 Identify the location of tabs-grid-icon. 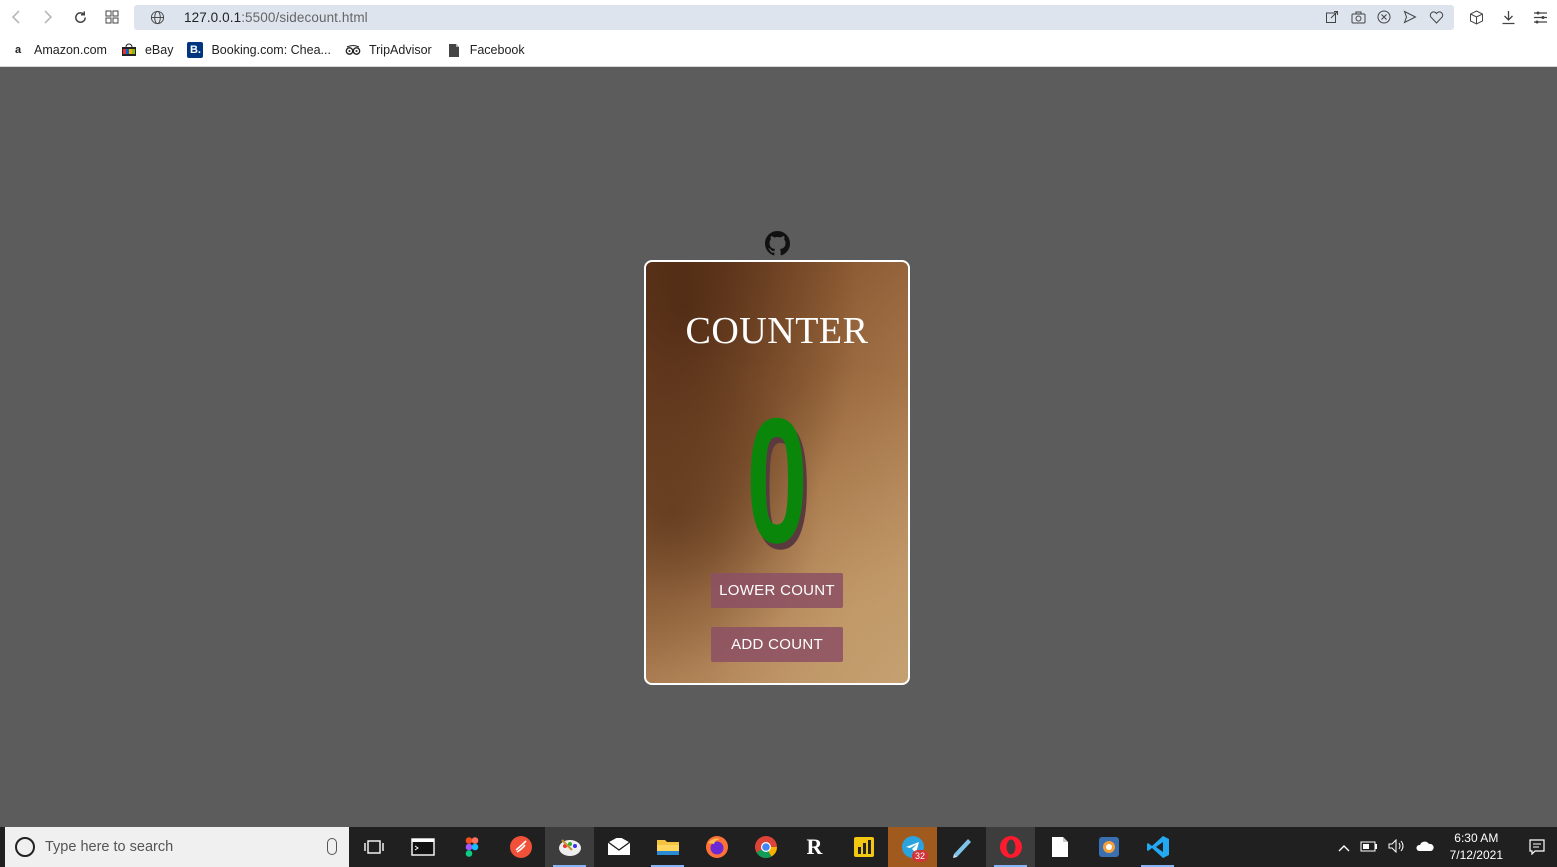
(112, 17).